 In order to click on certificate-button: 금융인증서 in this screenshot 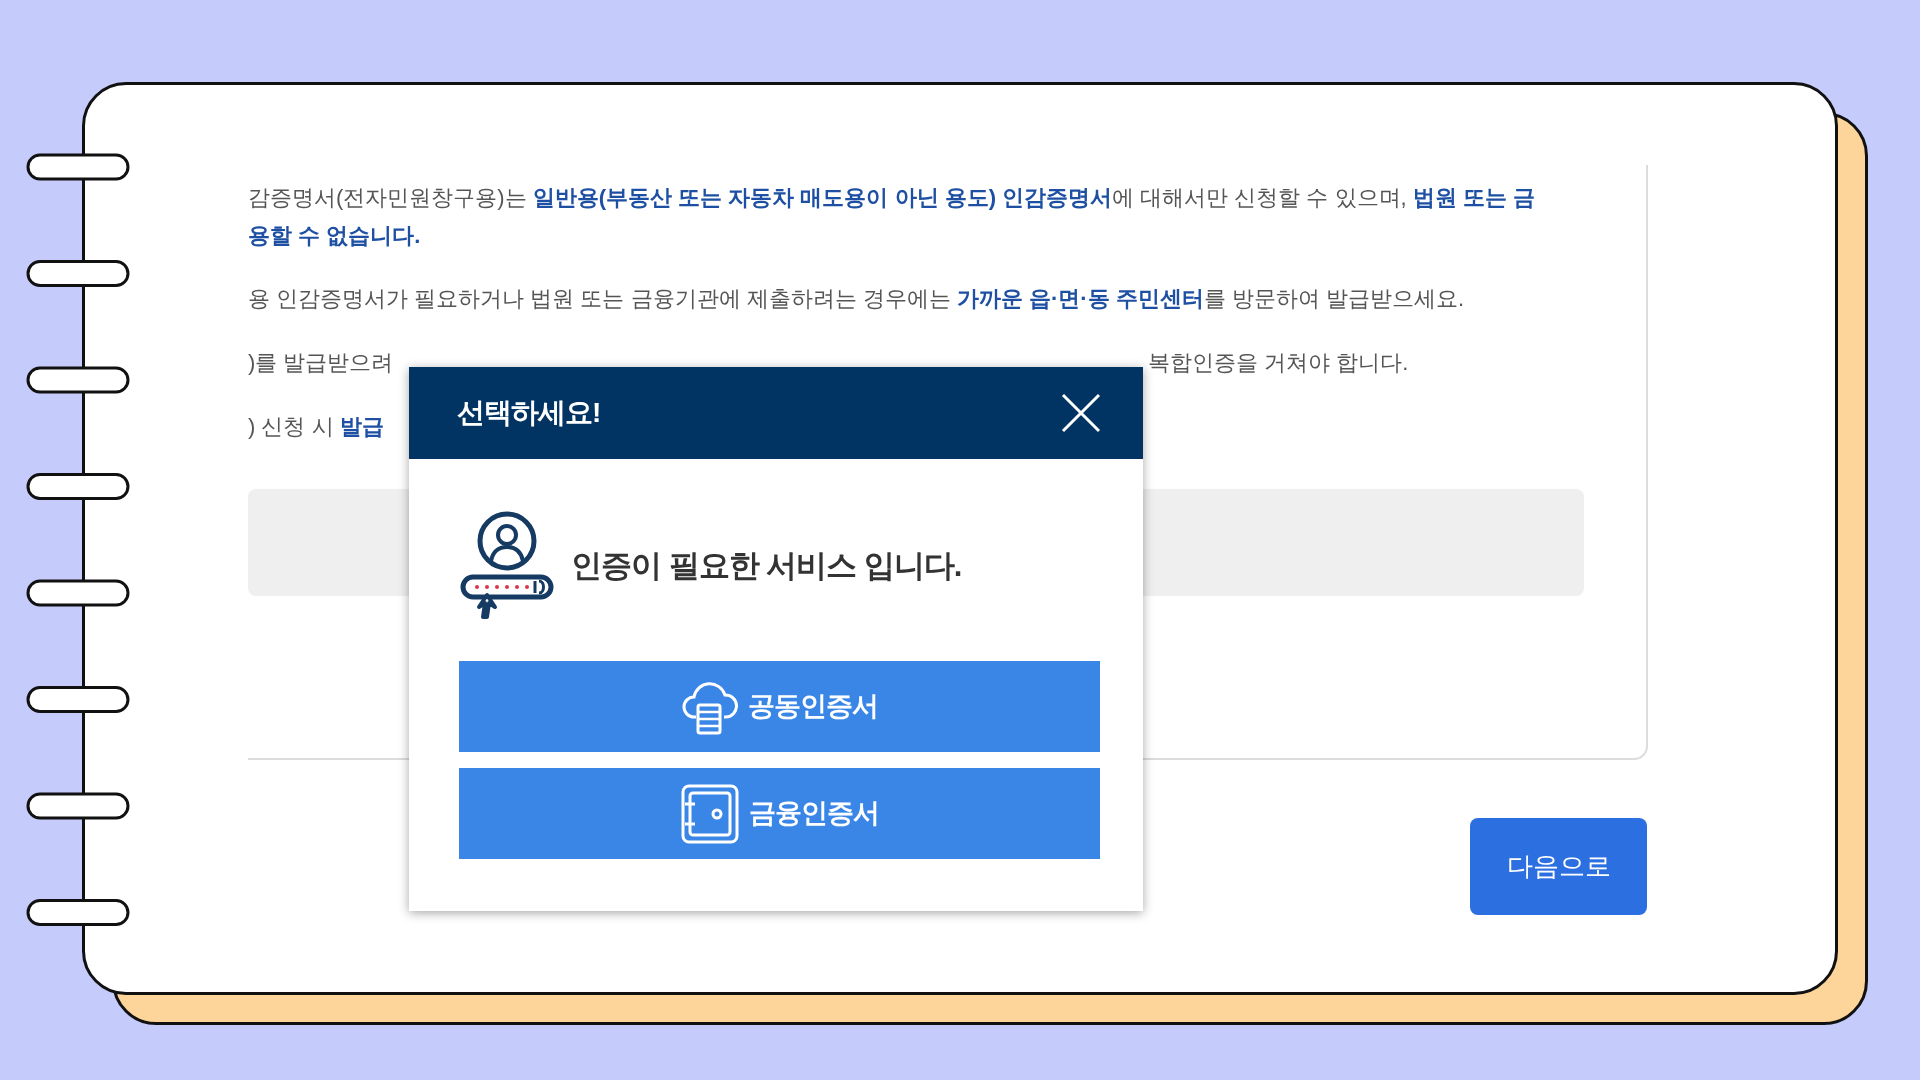, I will do `click(779, 813)`.